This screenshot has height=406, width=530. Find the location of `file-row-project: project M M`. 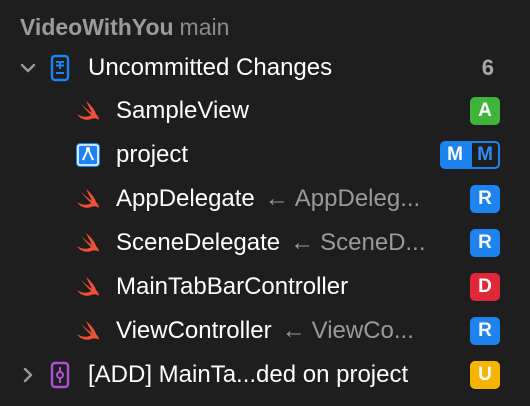

file-row-project: project M M is located at coordinates (265, 155).